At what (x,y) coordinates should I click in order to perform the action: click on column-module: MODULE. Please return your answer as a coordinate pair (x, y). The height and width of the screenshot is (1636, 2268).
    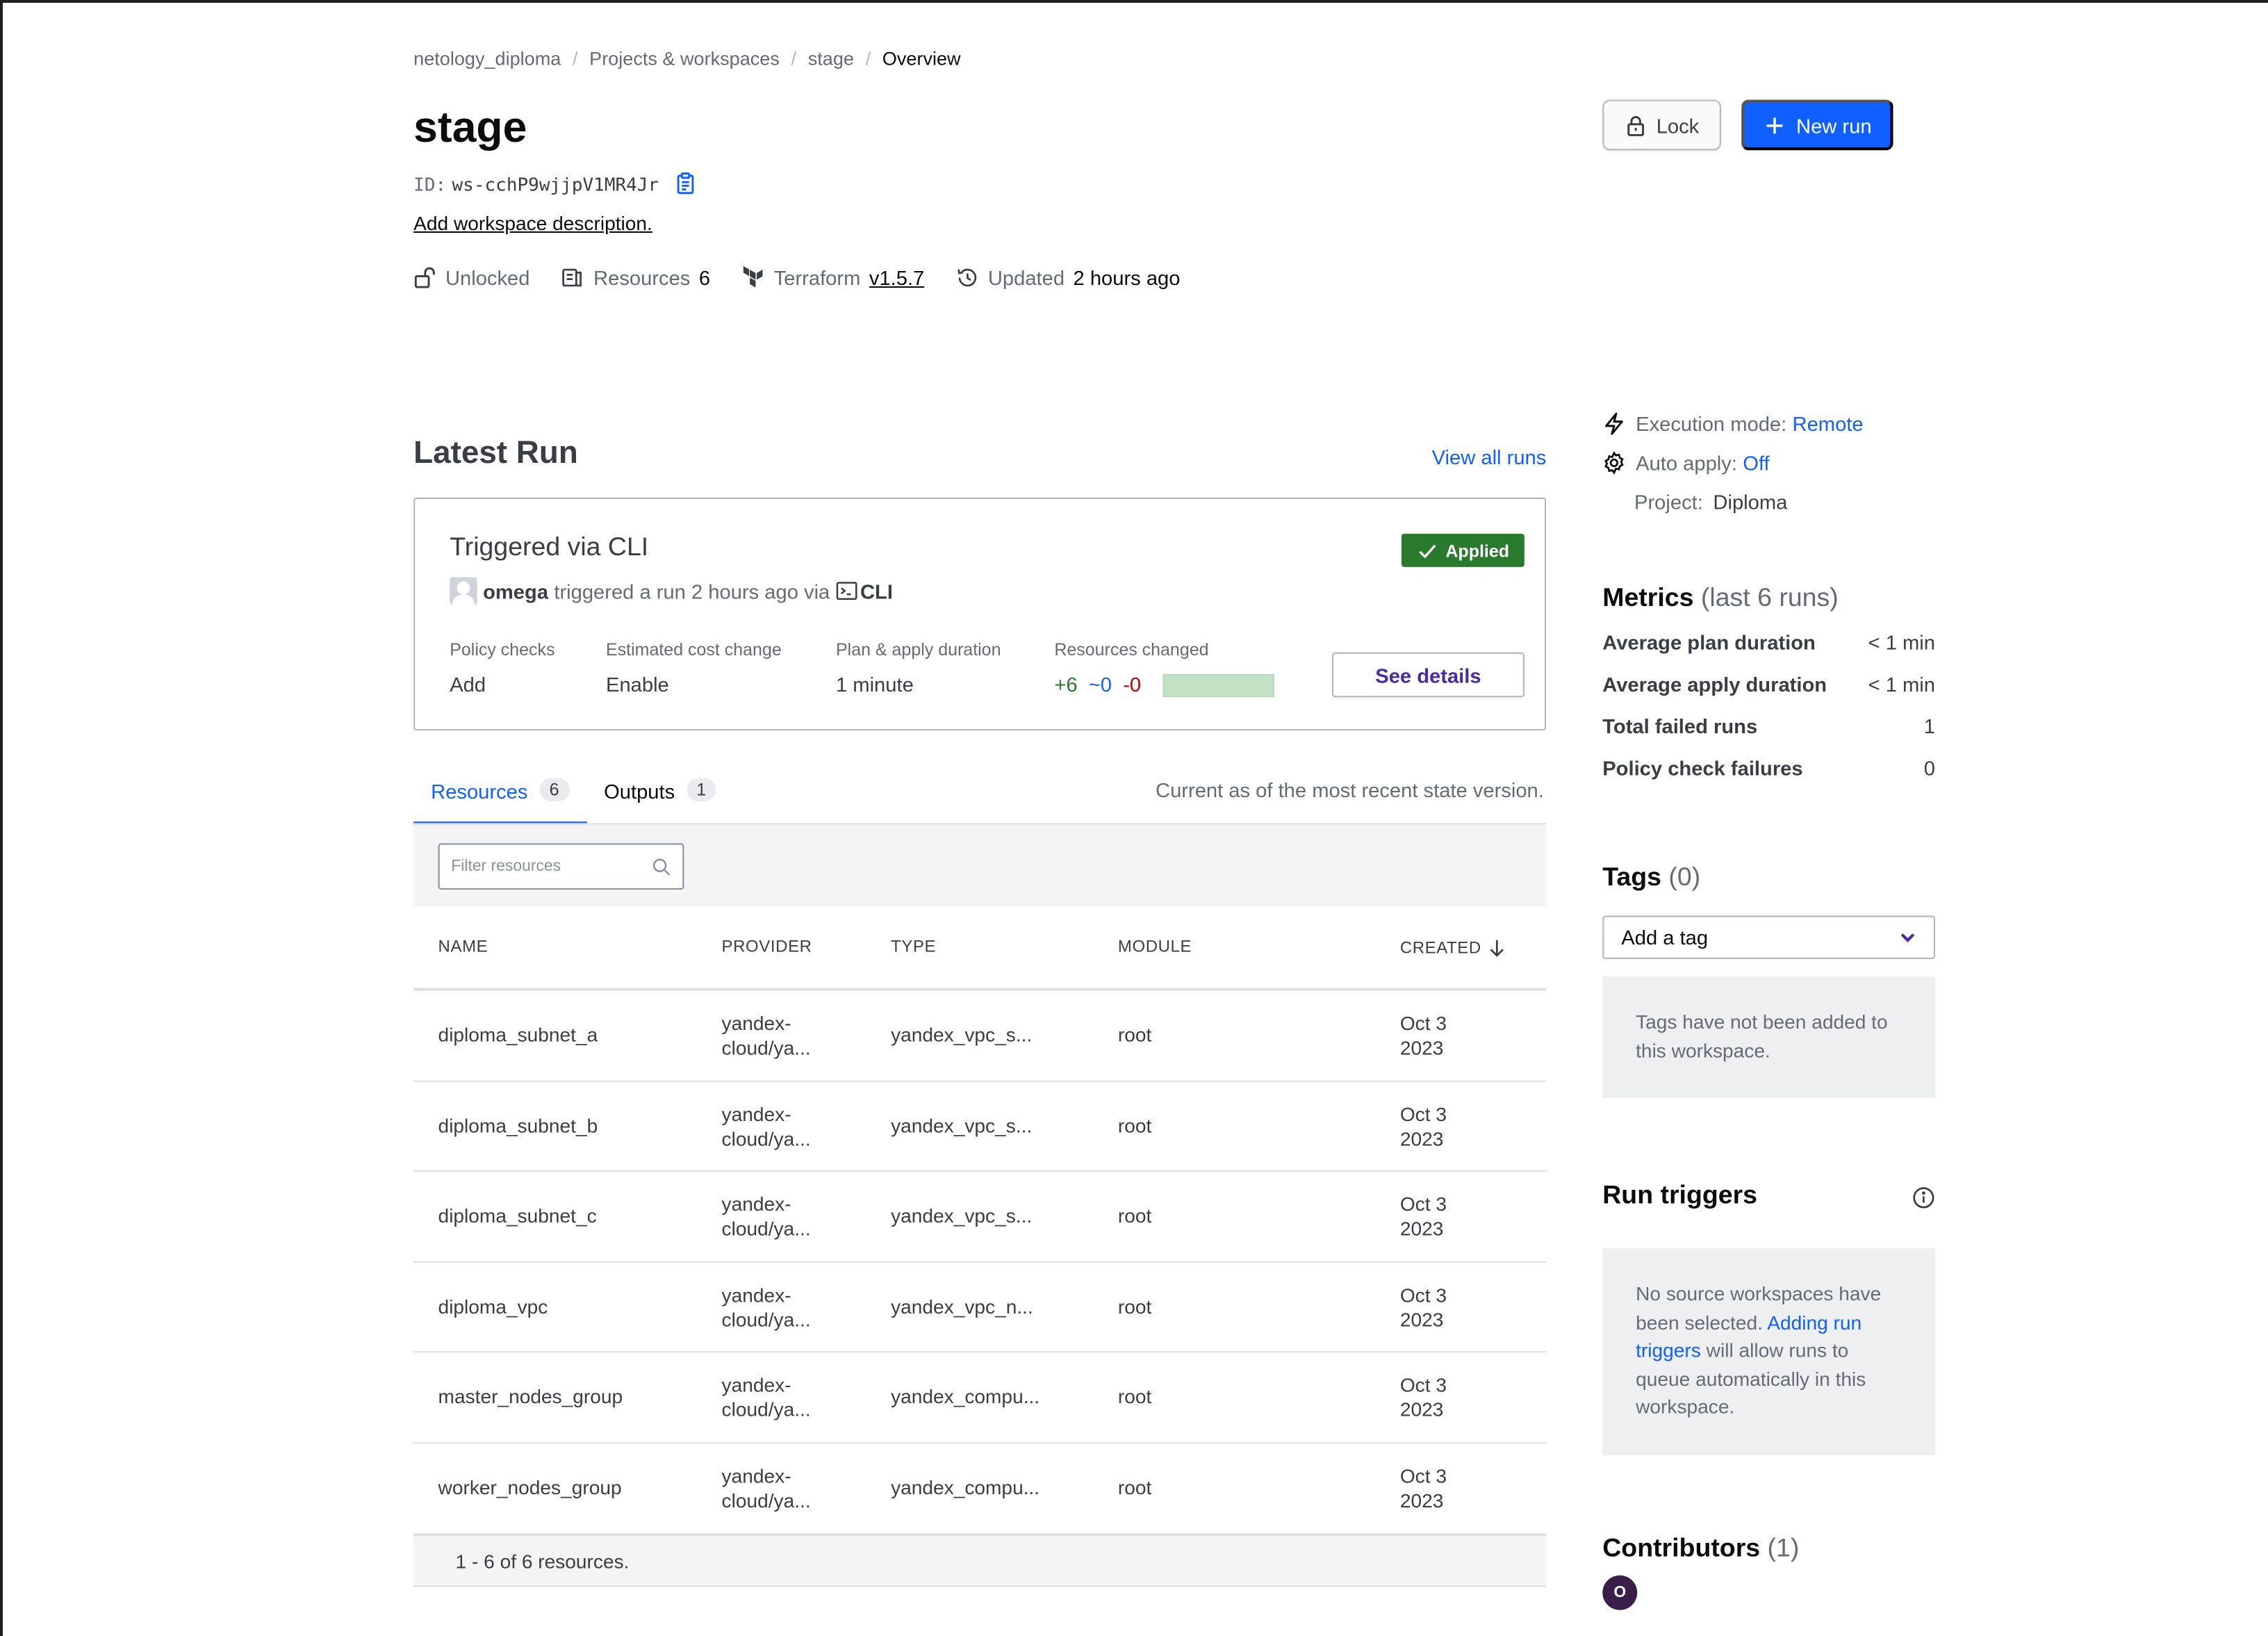
    Looking at the image, I should click on (1155, 948).